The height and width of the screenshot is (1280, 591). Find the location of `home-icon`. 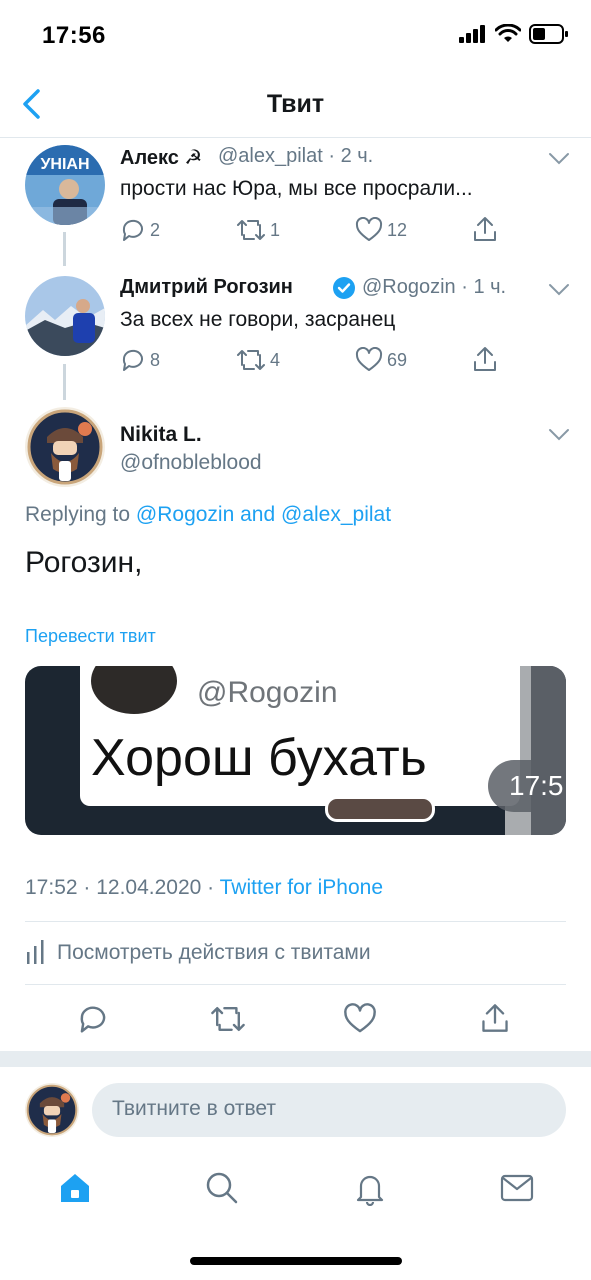

home-icon is located at coordinates (75, 1188).